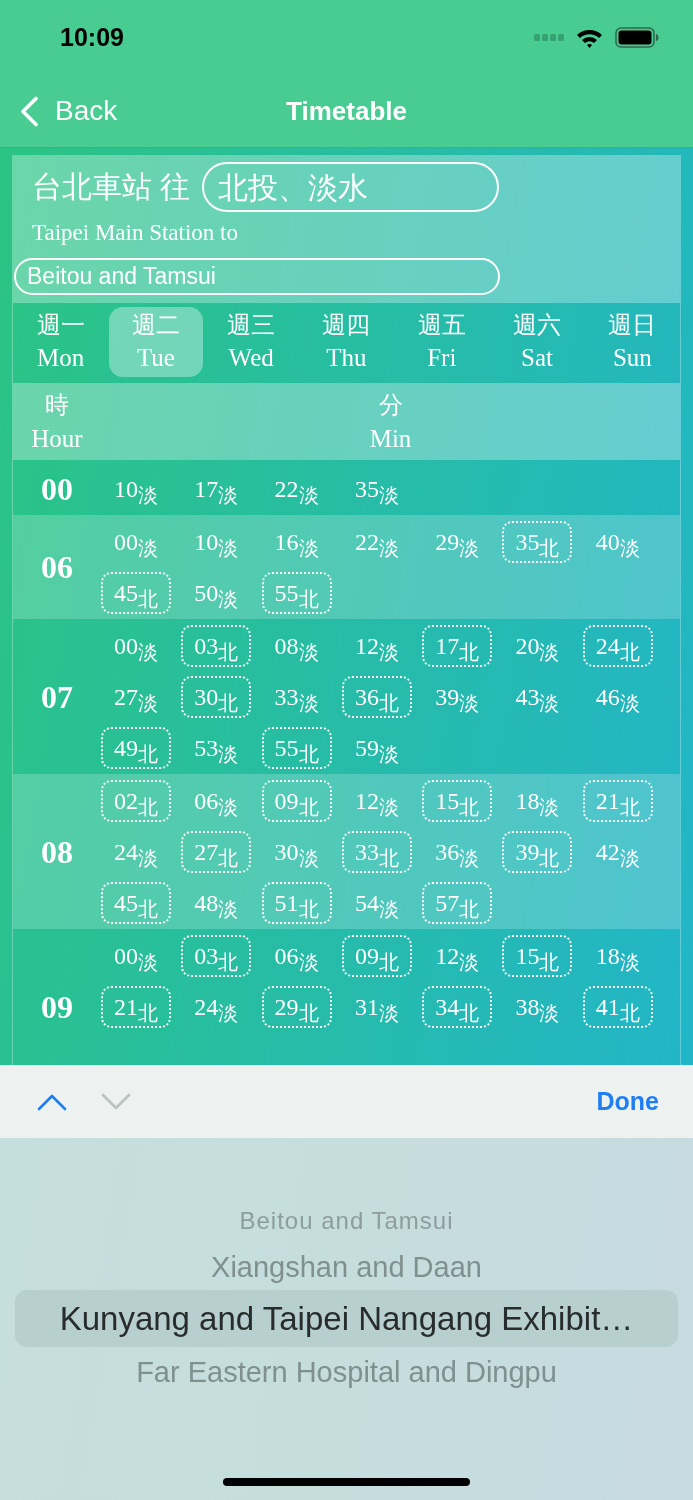  I want to click on departure-time: 50$_{淡}$, so click(216, 595).